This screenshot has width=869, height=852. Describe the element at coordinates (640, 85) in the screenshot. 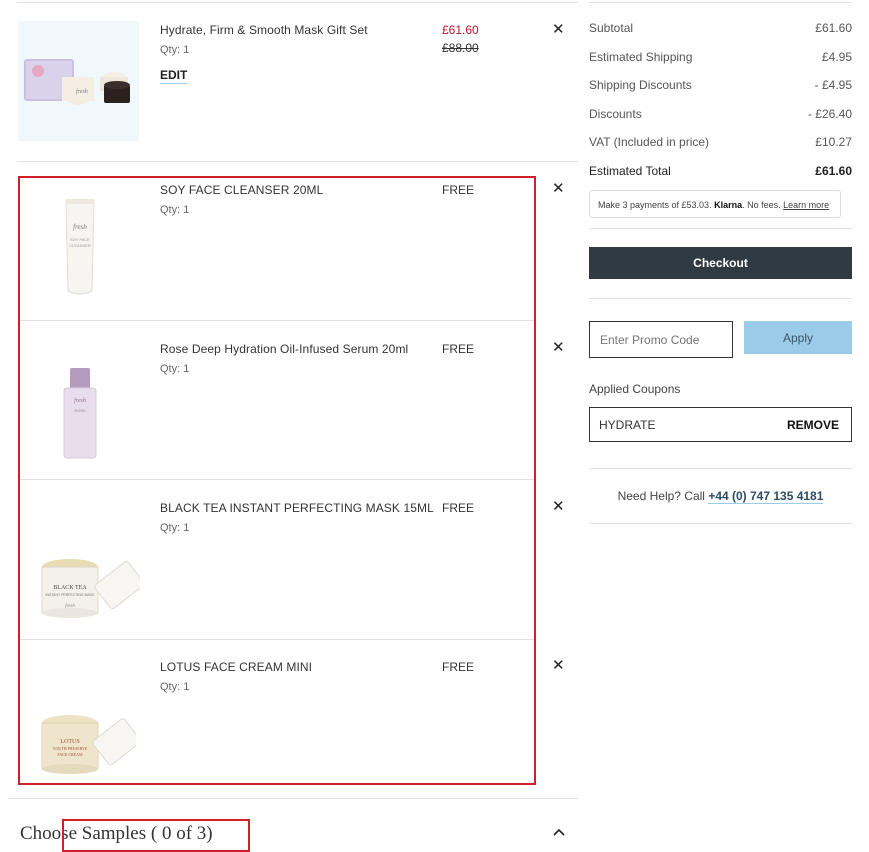

I see `summary-label: Shipping Discounts` at that location.